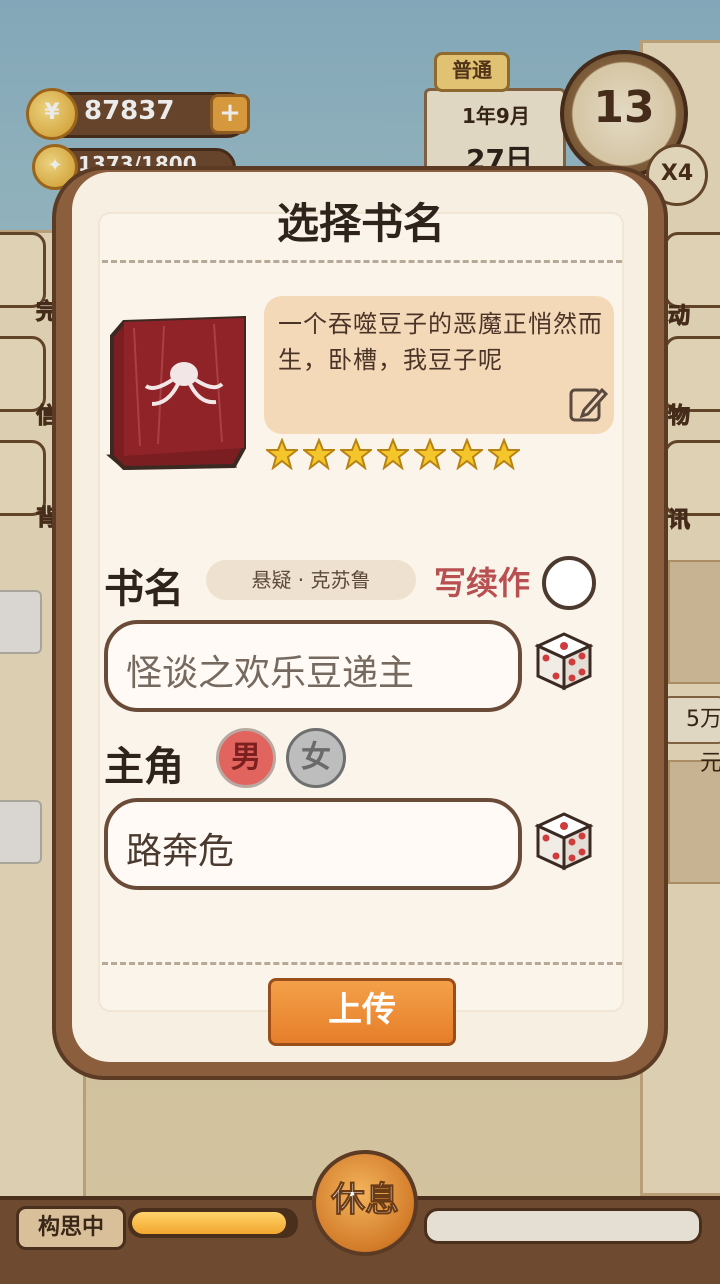 This screenshot has height=1284, width=720. I want to click on gender-male-button: 男, so click(246, 758).